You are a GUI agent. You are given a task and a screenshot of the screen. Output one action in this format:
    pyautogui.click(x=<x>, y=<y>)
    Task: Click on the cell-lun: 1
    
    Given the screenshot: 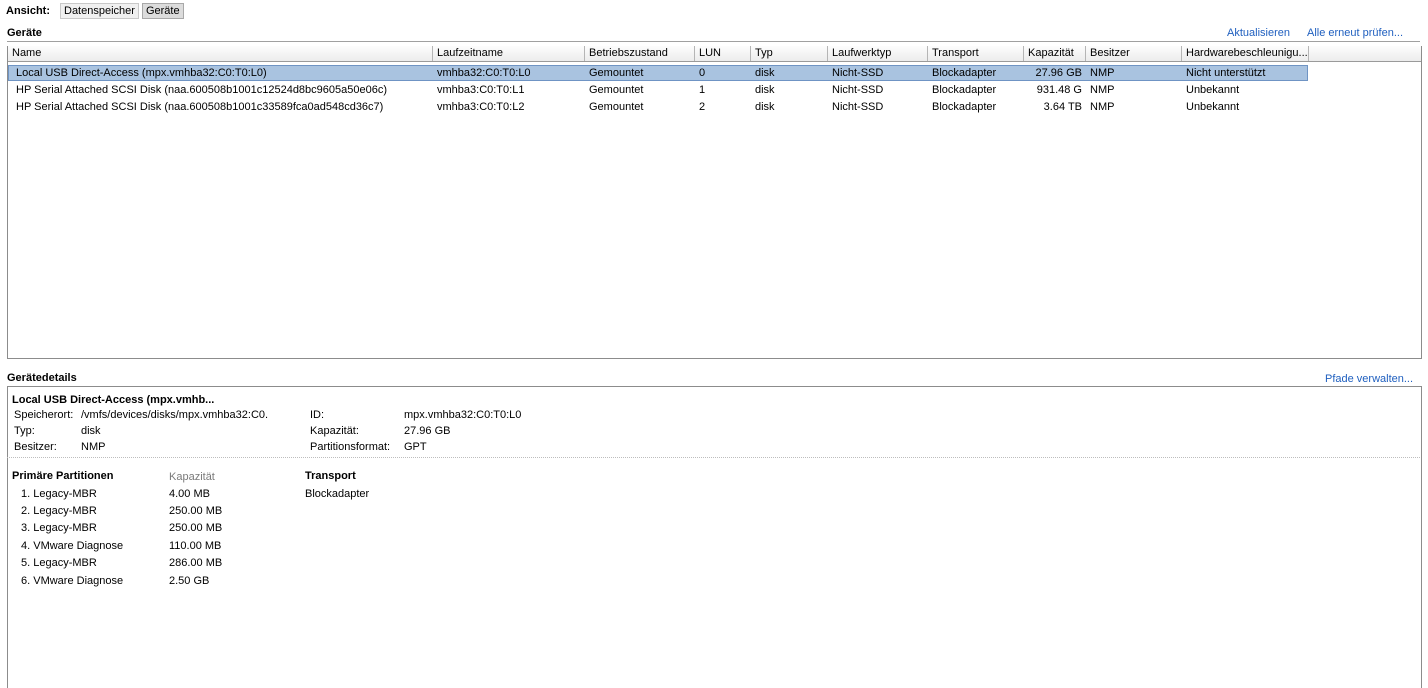 What is the action you would take?
    pyautogui.click(x=702, y=90)
    